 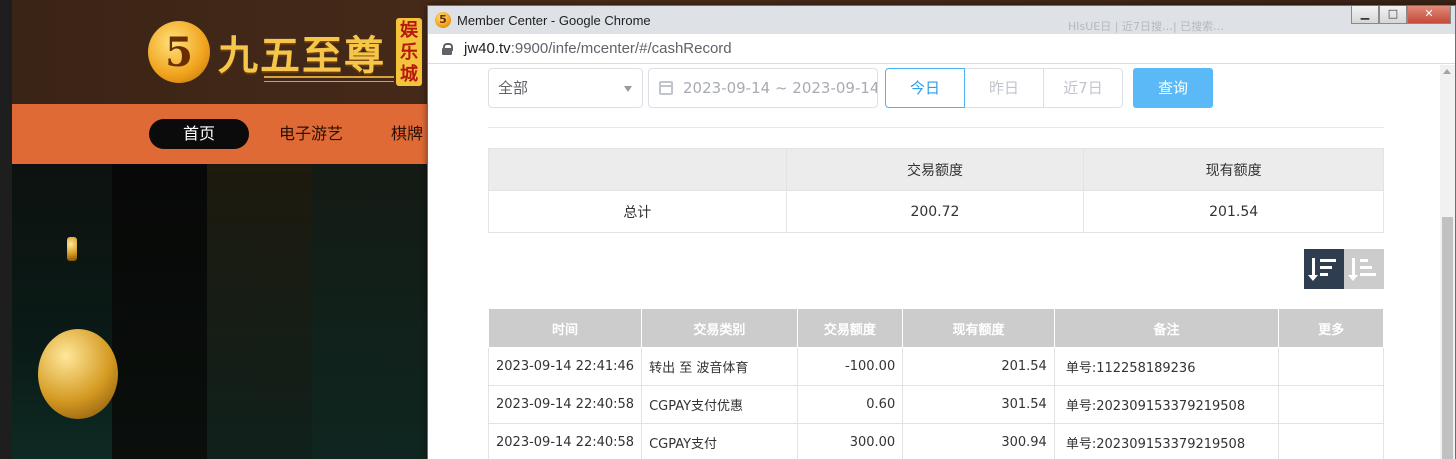 I want to click on range-yesterday-button: 昨日, so click(x=1004, y=88).